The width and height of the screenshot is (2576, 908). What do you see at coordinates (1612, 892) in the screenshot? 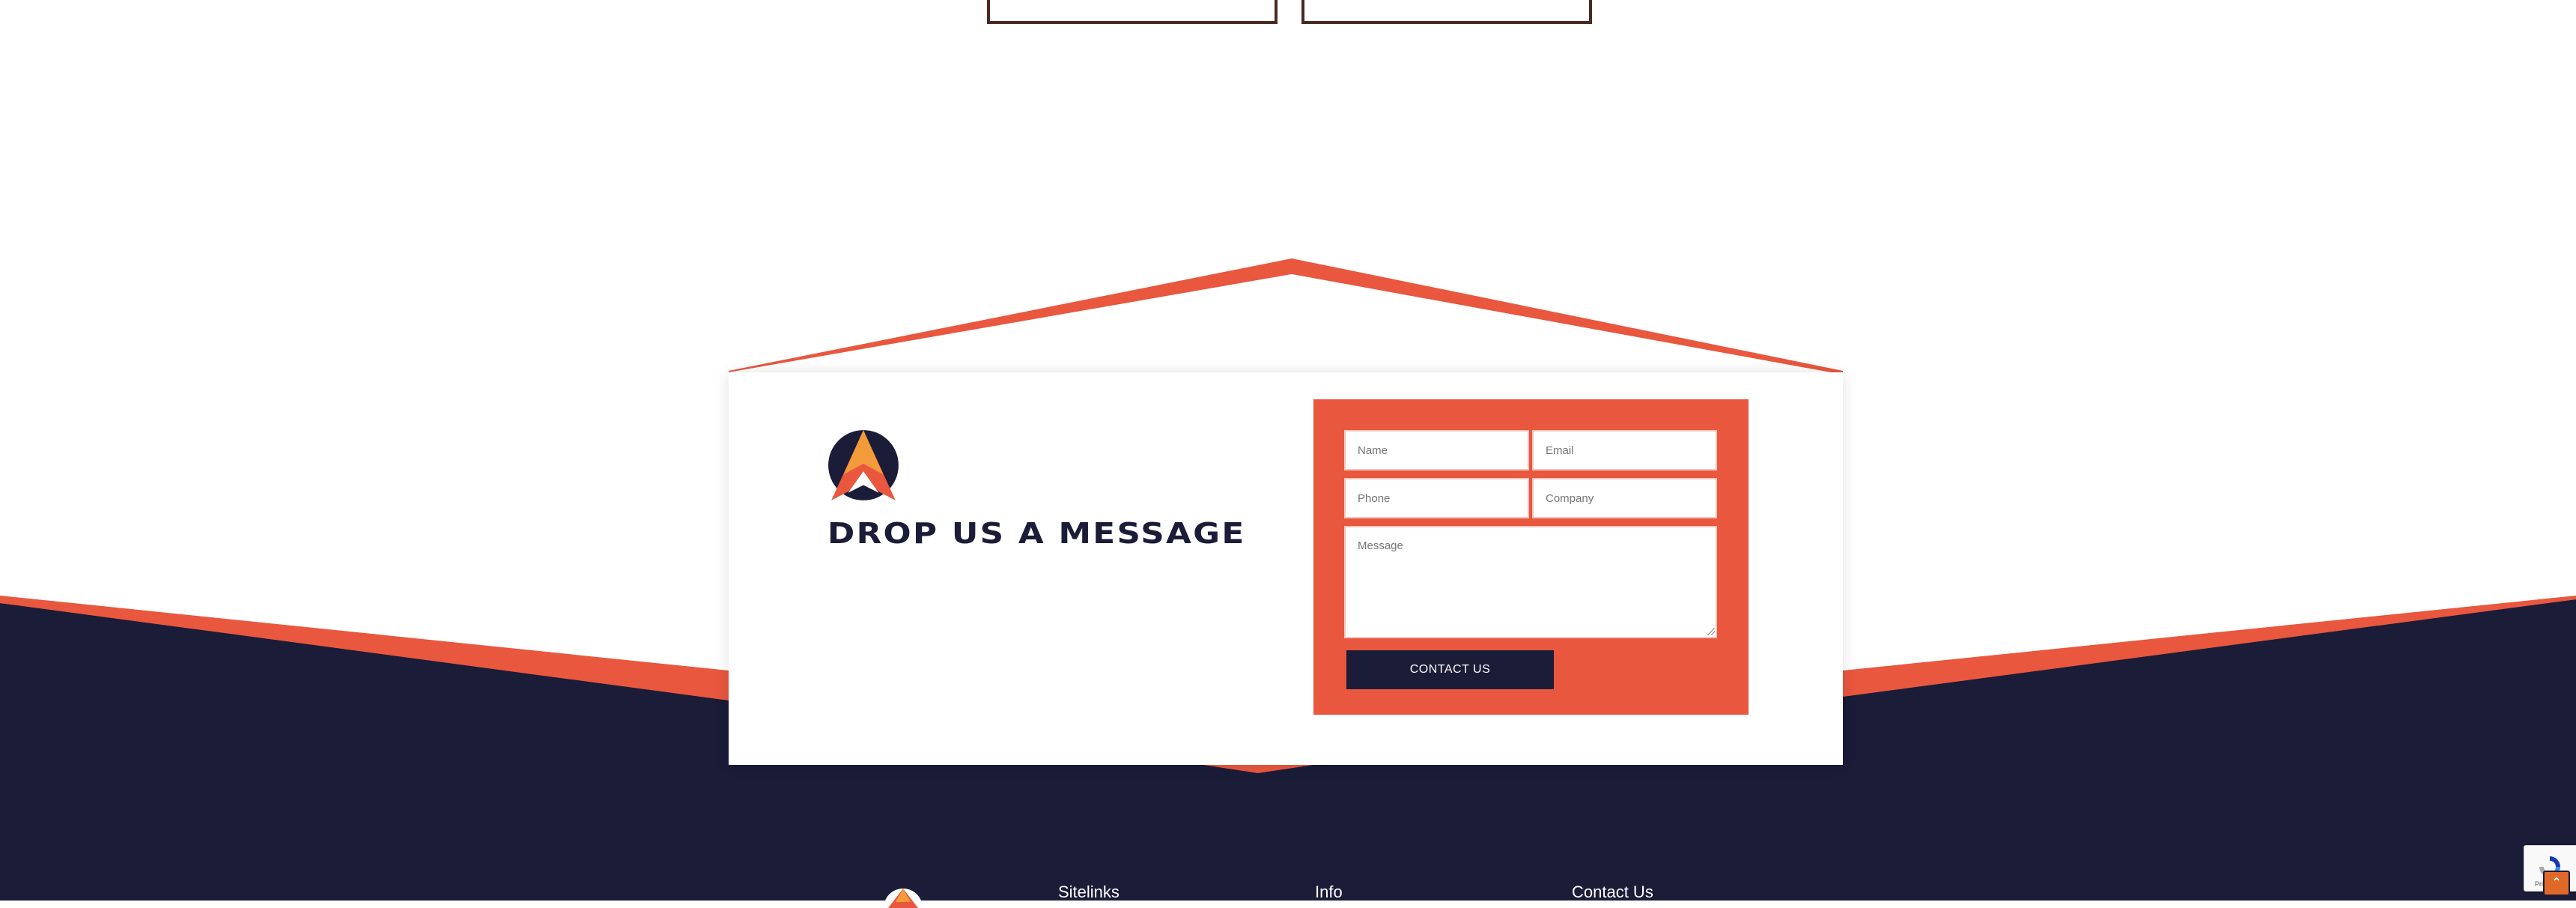
I see `footer-contact-heading: Contact Us` at bounding box center [1612, 892].